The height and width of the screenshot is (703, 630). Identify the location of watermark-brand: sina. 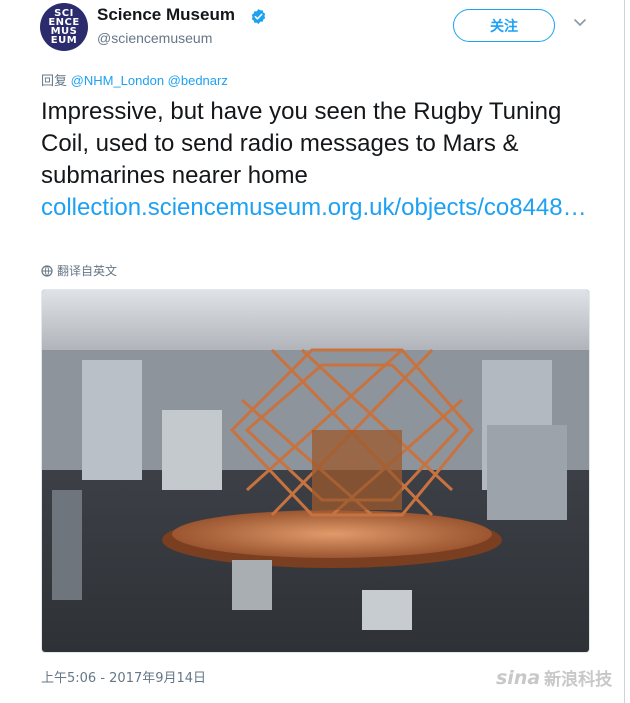
(518, 677).